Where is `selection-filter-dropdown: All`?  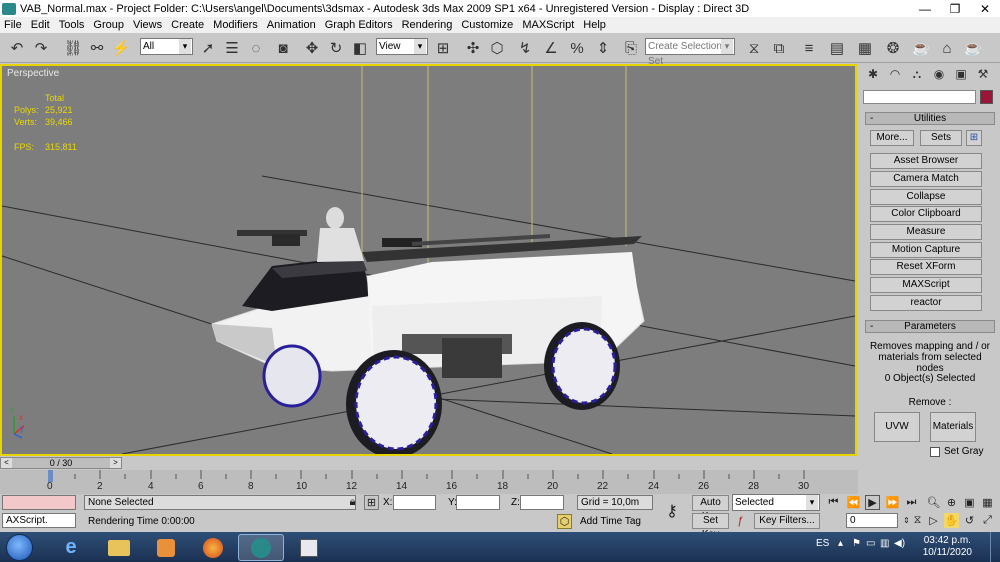
selection-filter-dropdown: All is located at coordinates (166, 46).